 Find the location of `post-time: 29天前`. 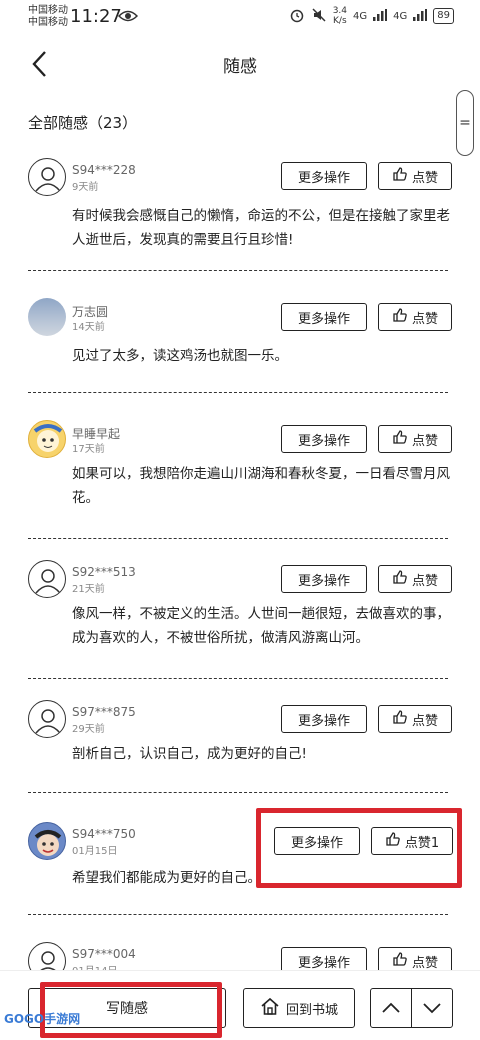

post-time: 29天前 is located at coordinates (88, 729).